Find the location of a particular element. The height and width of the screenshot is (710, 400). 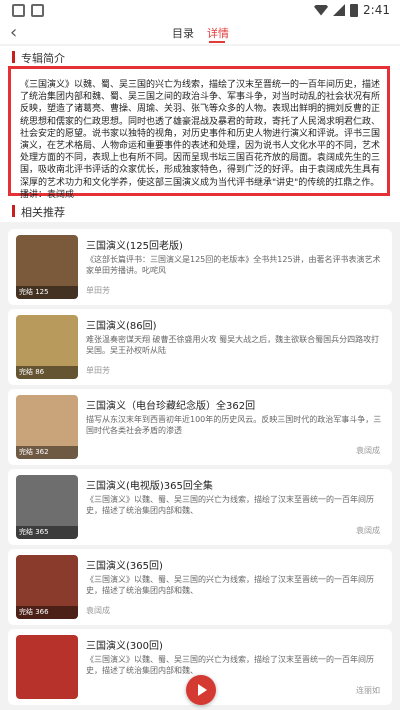

status-right: 2:41 is located at coordinates (352, 10).